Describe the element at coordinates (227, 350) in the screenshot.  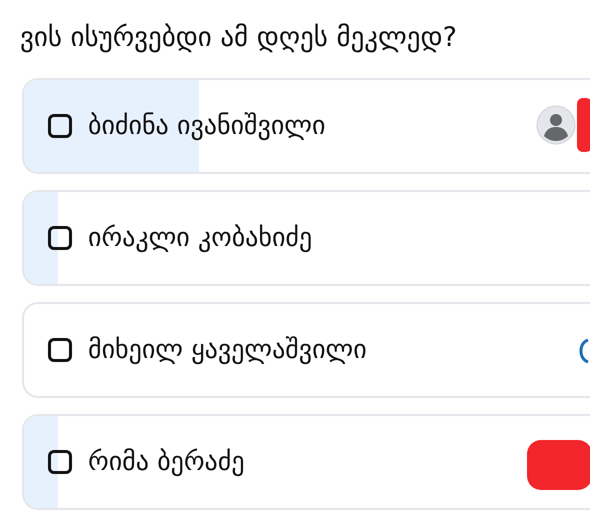
I see `option-label: მიხეილ ყაველაშვილი` at that location.